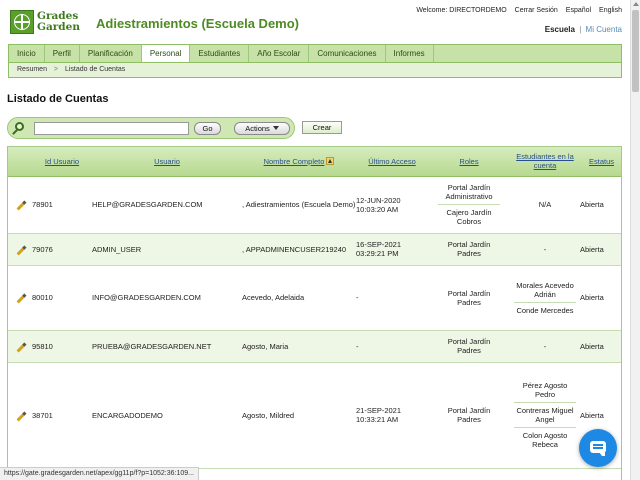 This screenshot has width=640, height=480. What do you see at coordinates (19, 128) in the screenshot?
I see `search-icon` at bounding box center [19, 128].